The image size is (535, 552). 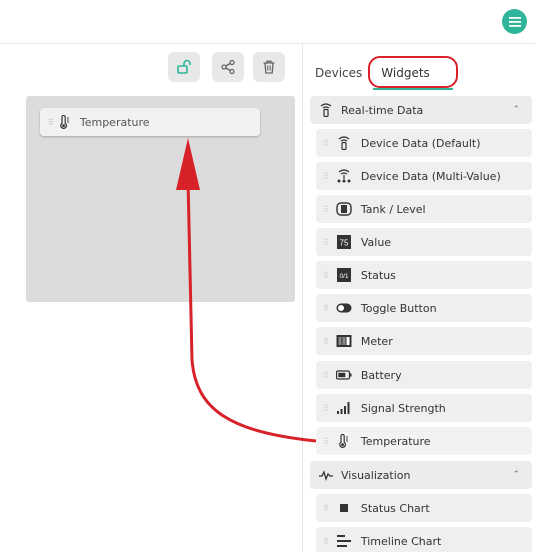 I want to click on value-icon: 75, so click(x=344, y=242).